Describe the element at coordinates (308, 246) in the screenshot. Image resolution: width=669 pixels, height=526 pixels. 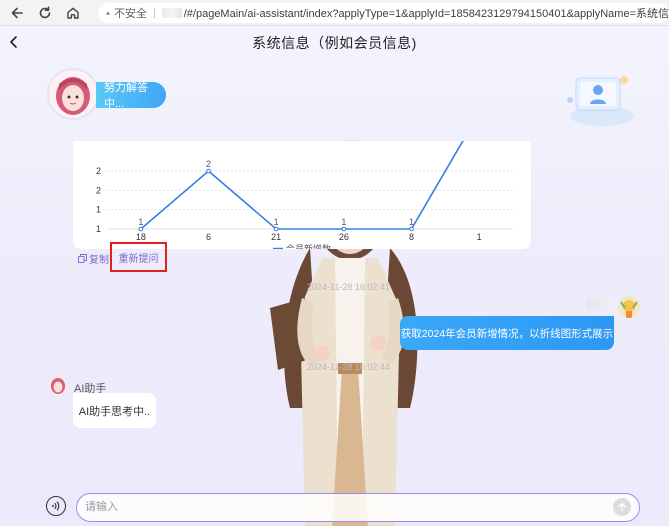
I see `legend-label: 会员新增数` at that location.